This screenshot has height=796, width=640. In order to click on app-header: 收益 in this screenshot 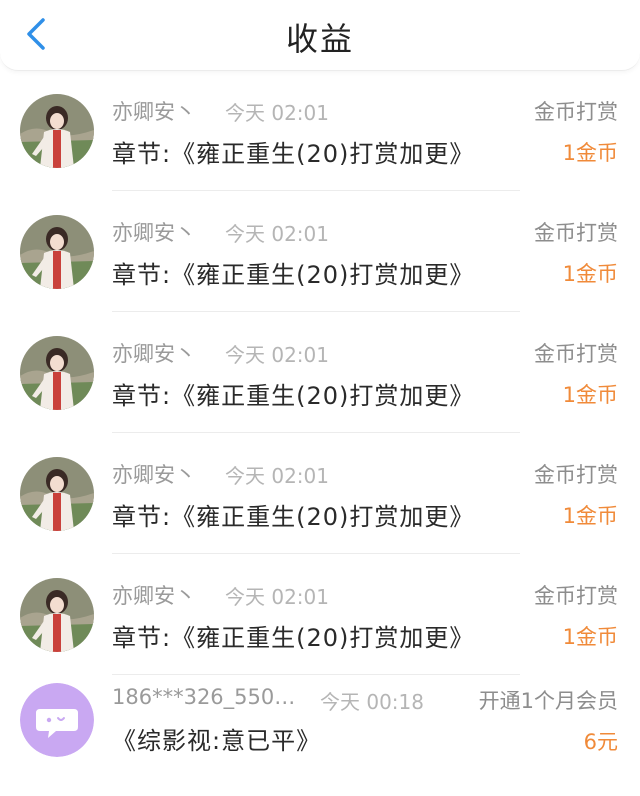, I will do `click(320, 35)`.